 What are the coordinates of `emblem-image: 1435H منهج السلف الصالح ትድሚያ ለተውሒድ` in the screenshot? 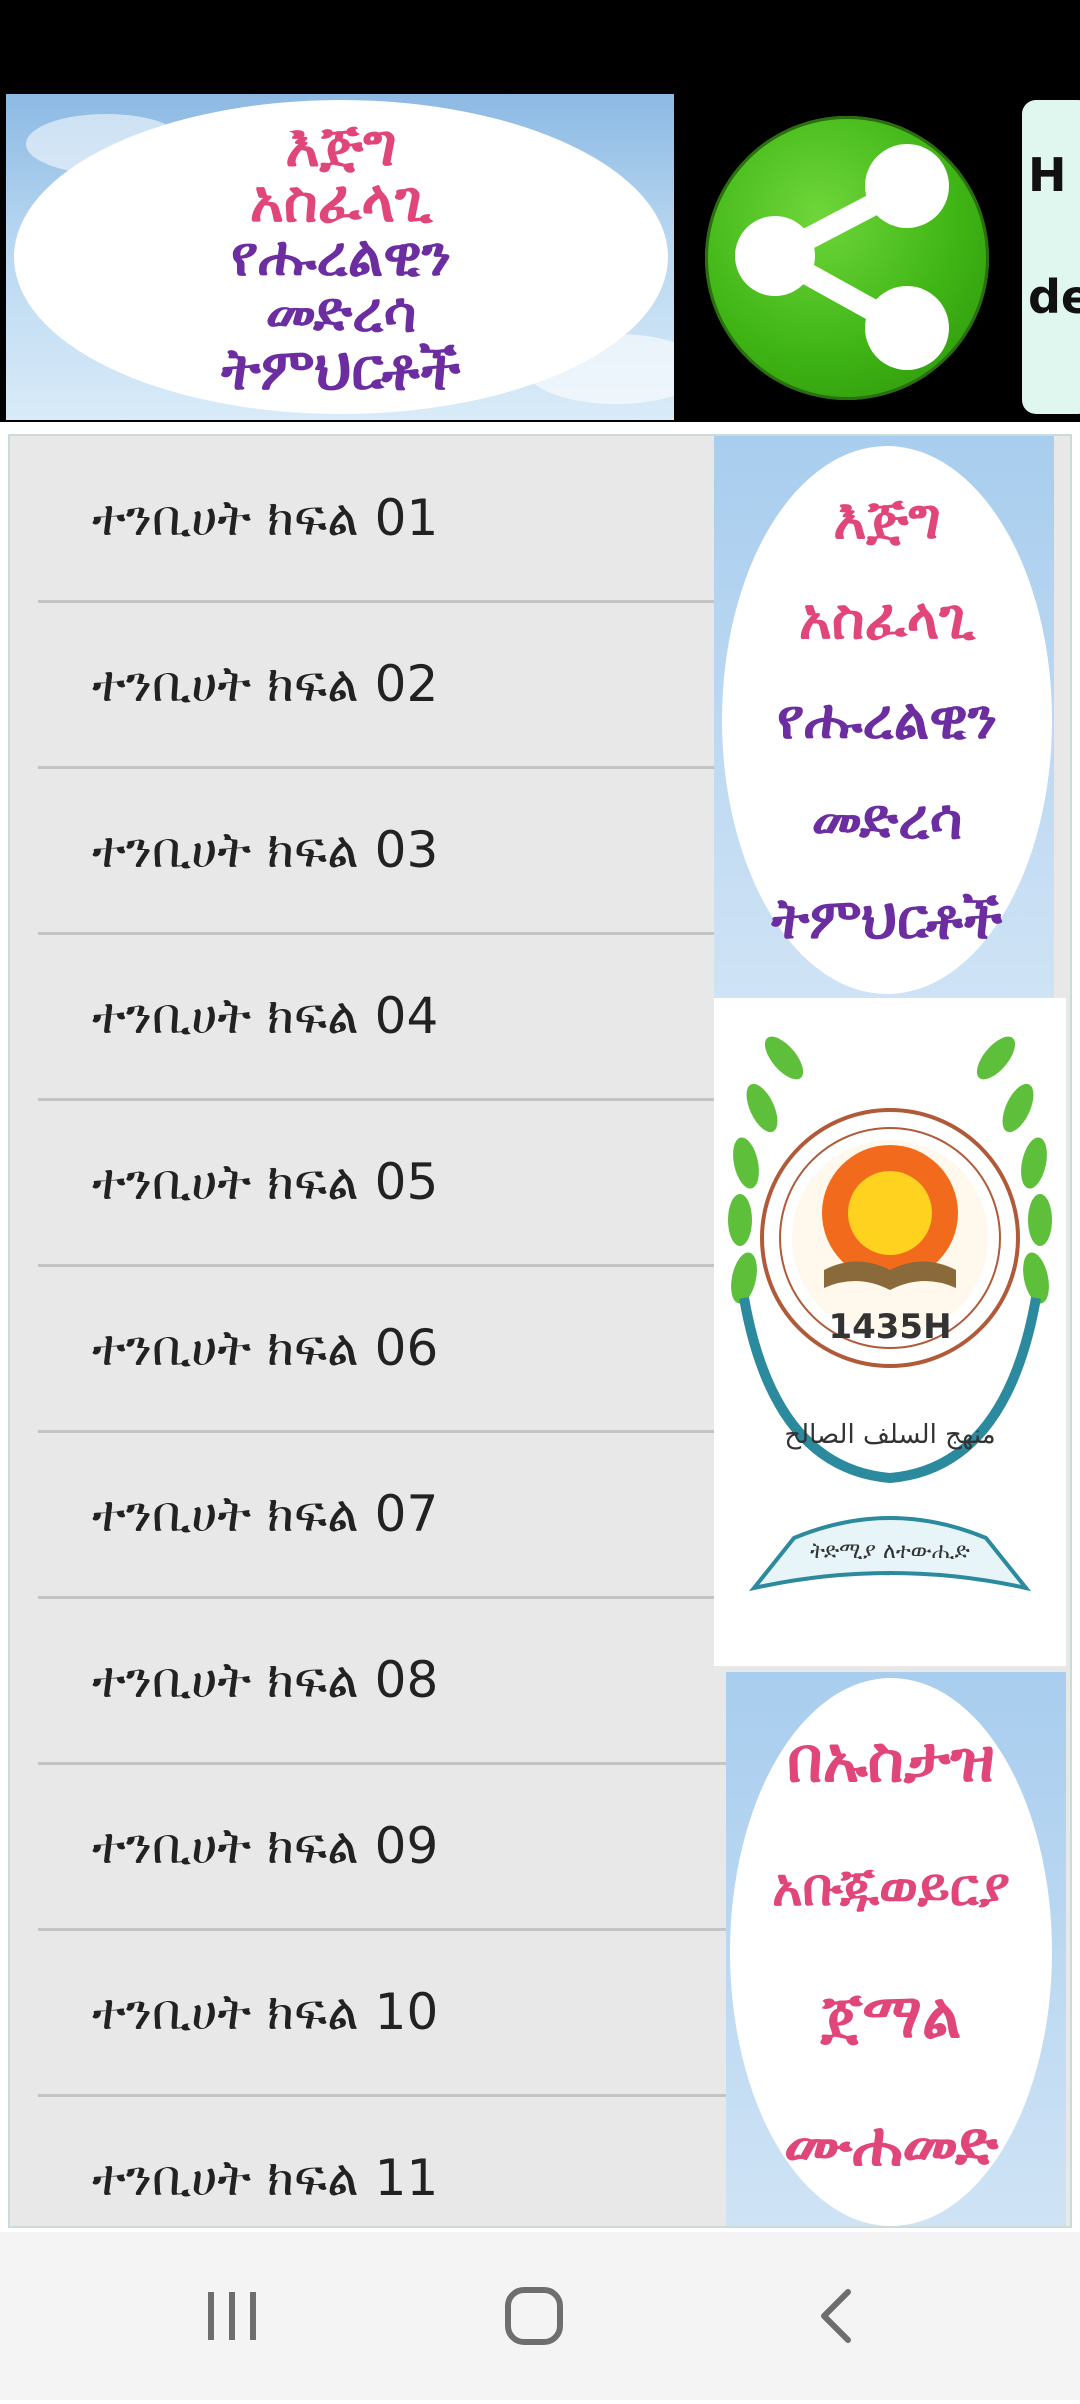 It's located at (890, 1332).